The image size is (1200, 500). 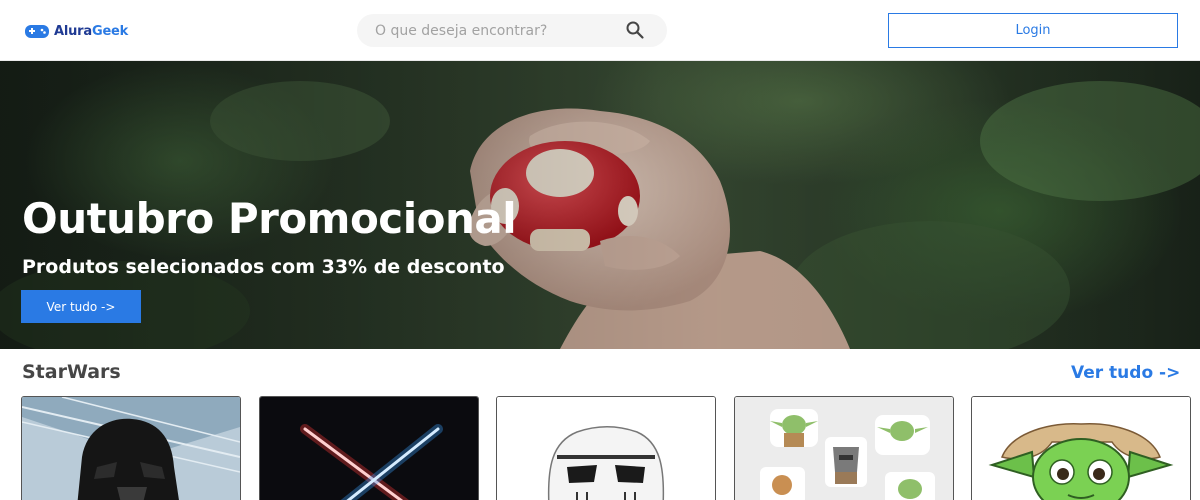 I want to click on grogu-stickers-image, so click(x=844, y=448).